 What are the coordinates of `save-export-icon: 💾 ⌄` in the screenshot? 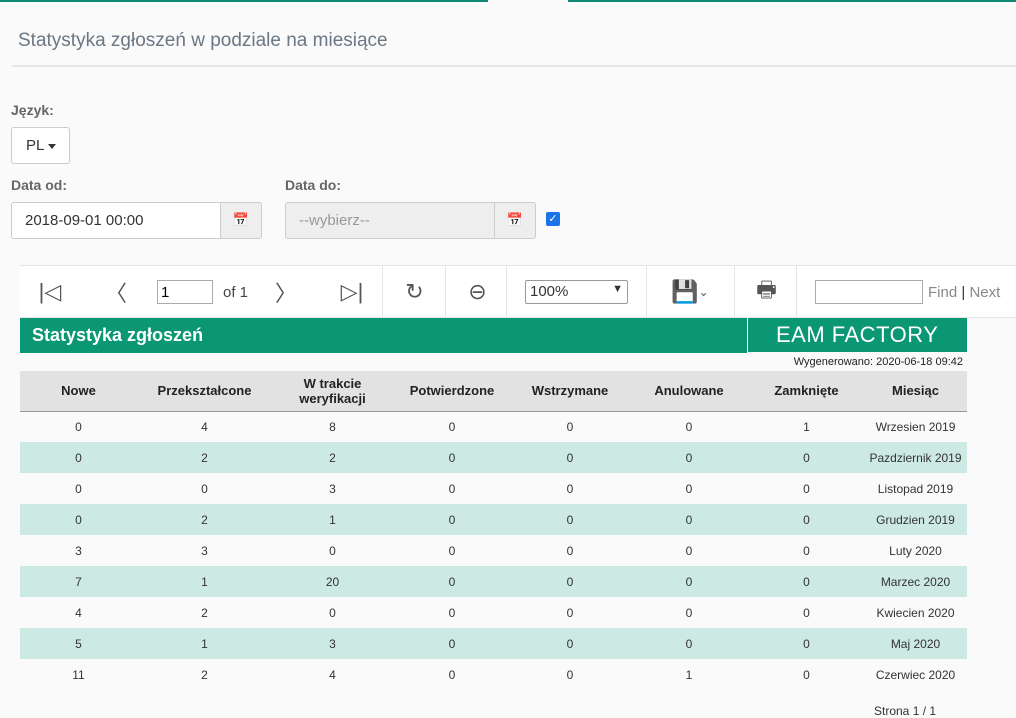 It's located at (690, 292).